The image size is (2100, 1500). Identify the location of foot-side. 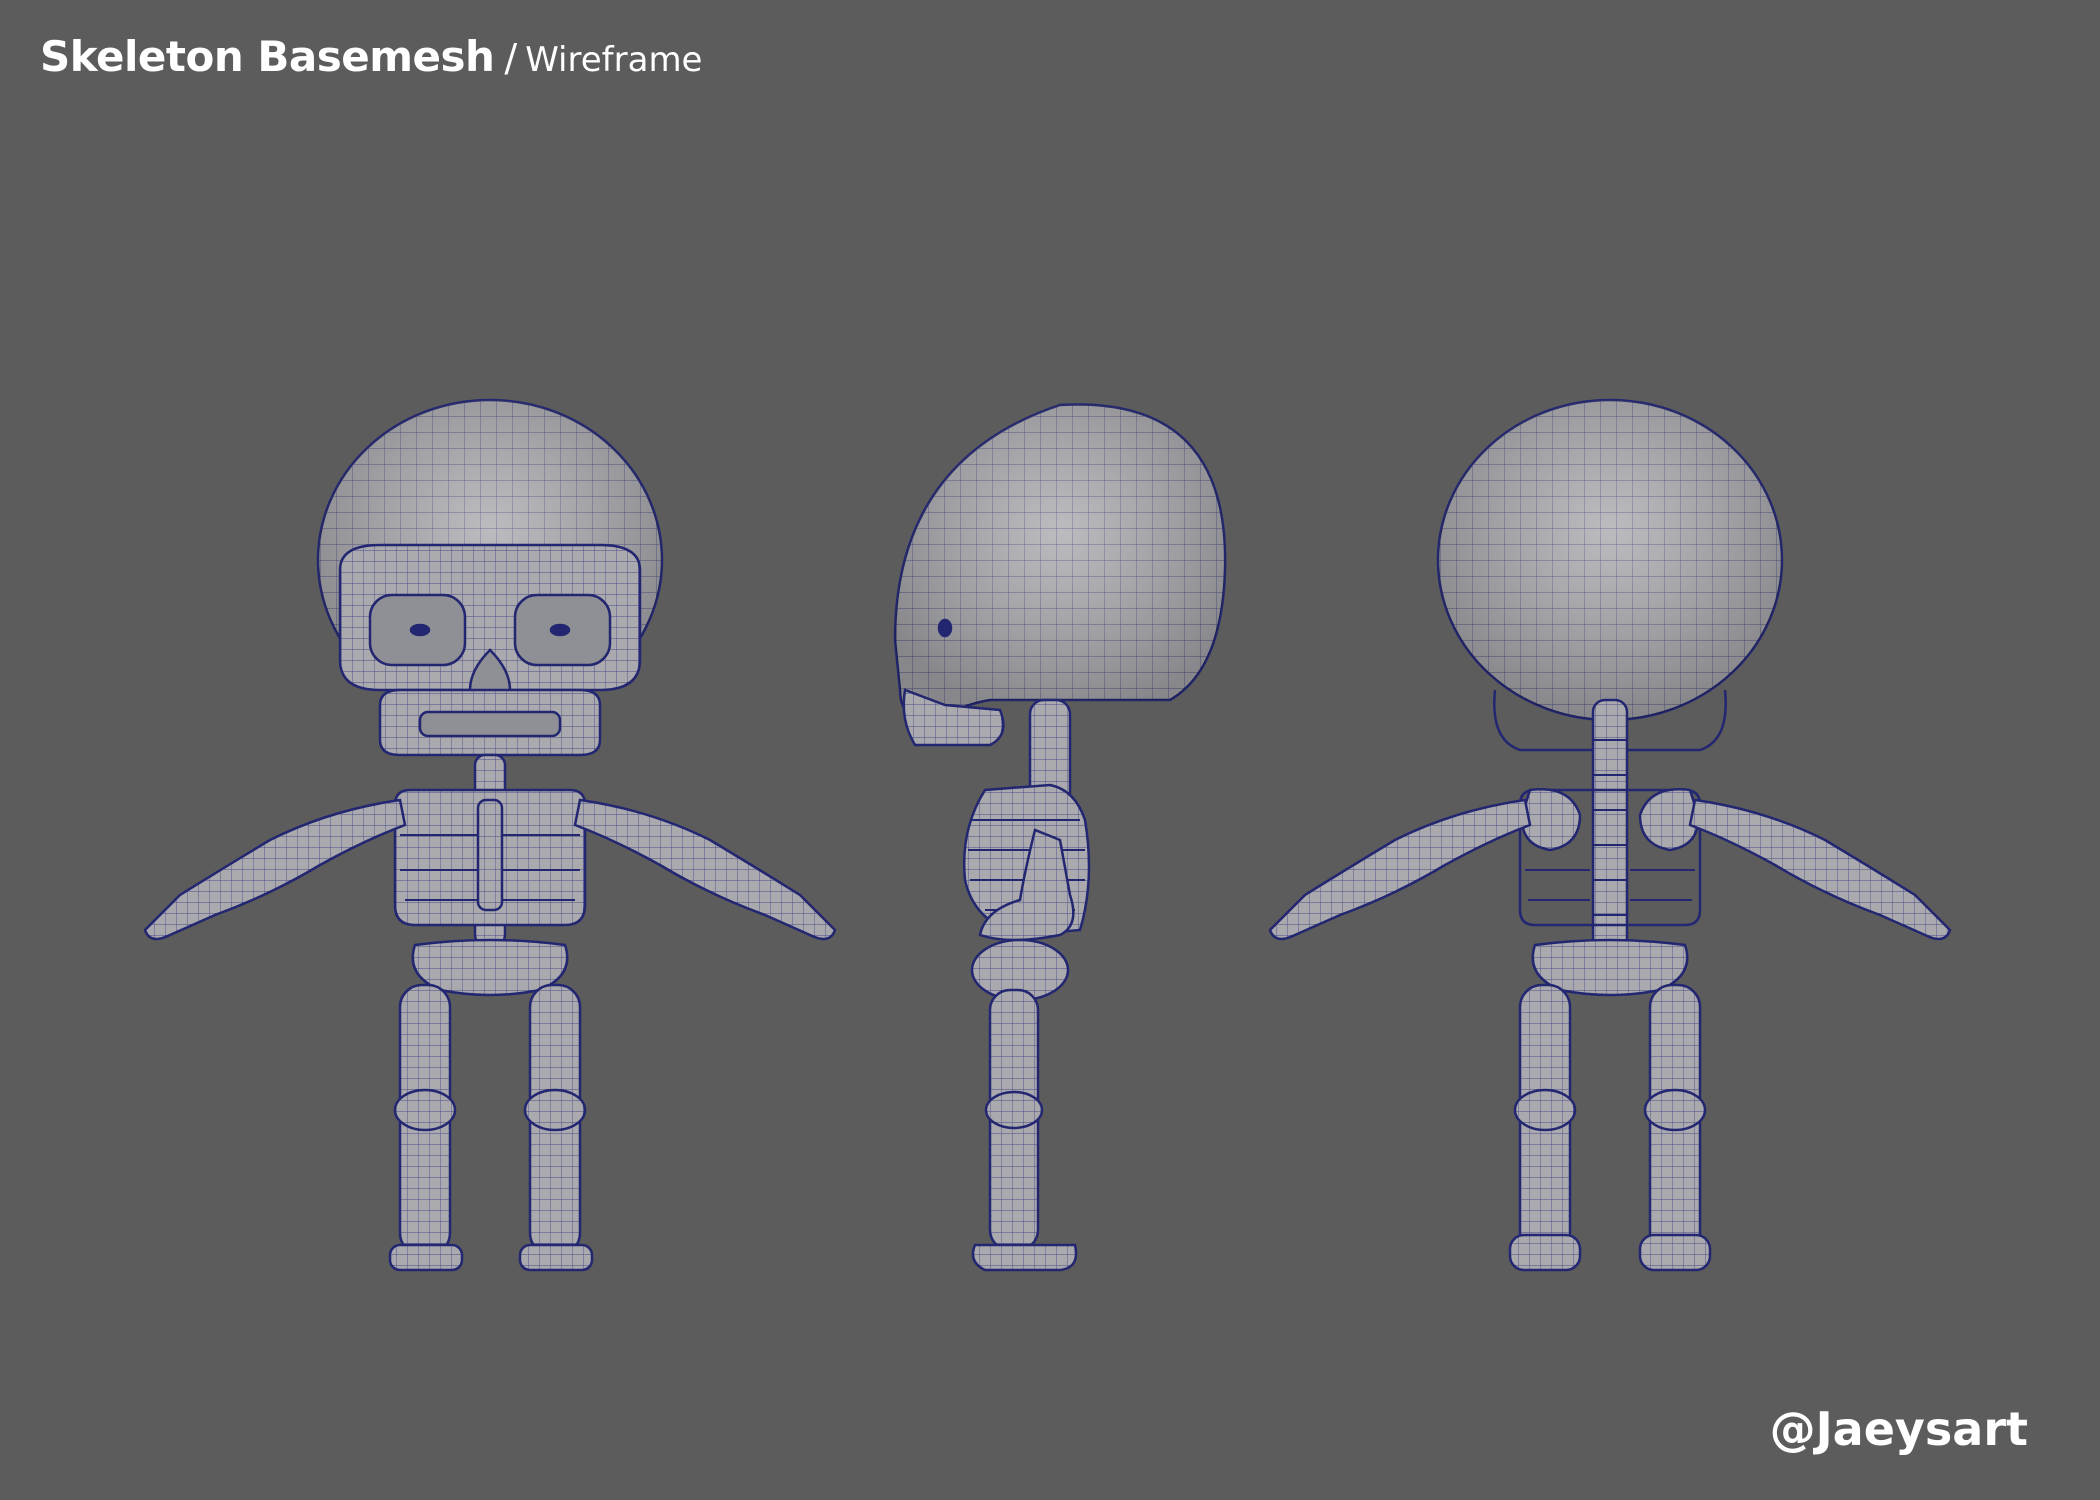
(1024, 1257).